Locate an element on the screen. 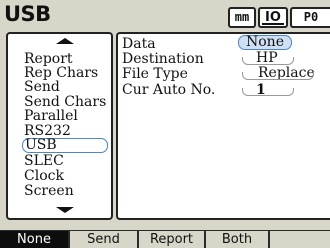  menu-item-parallel: Parallel is located at coordinates (51, 116).